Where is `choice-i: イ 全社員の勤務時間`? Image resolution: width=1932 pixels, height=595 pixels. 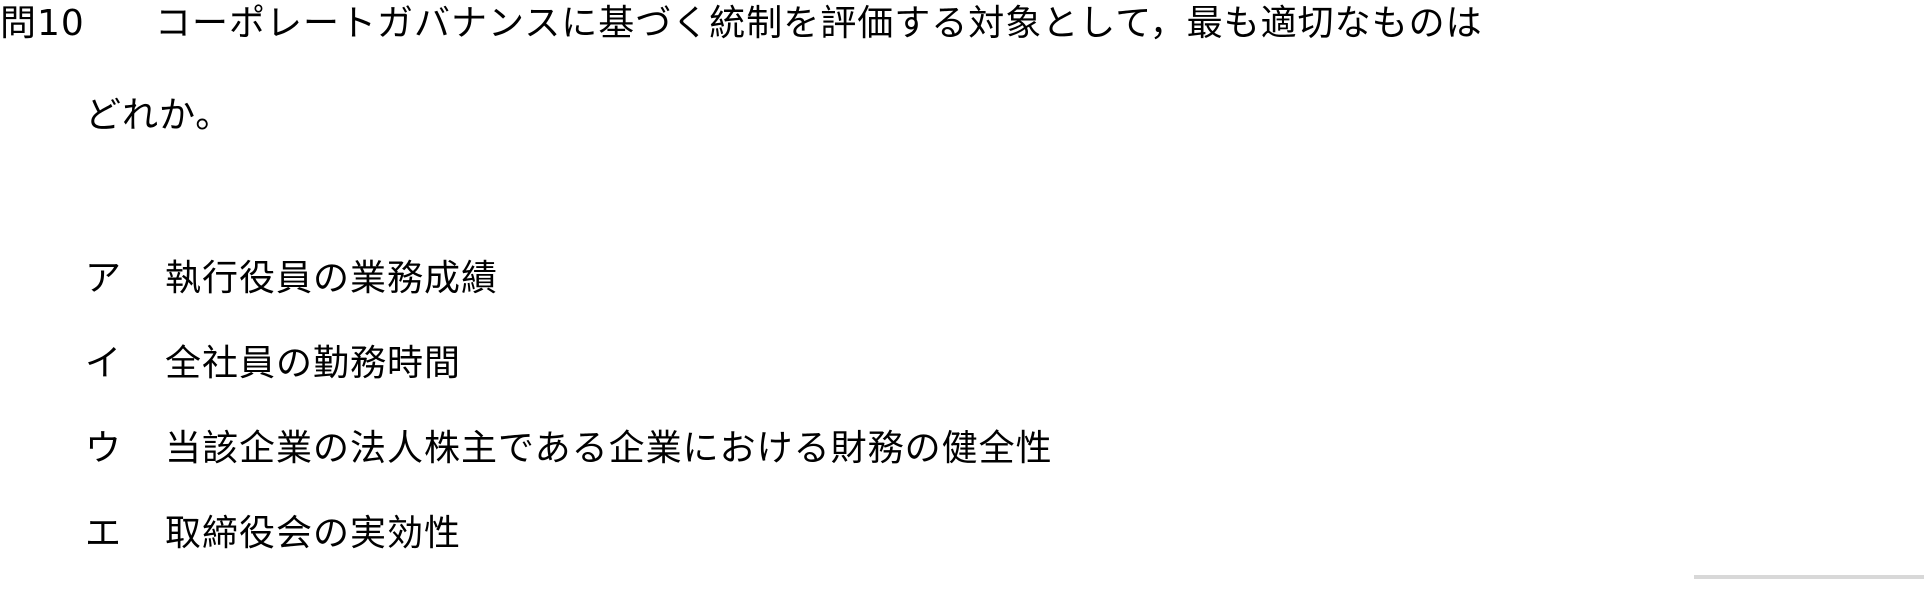 choice-i: イ 全社員の勤務時間 is located at coordinates (569, 364).